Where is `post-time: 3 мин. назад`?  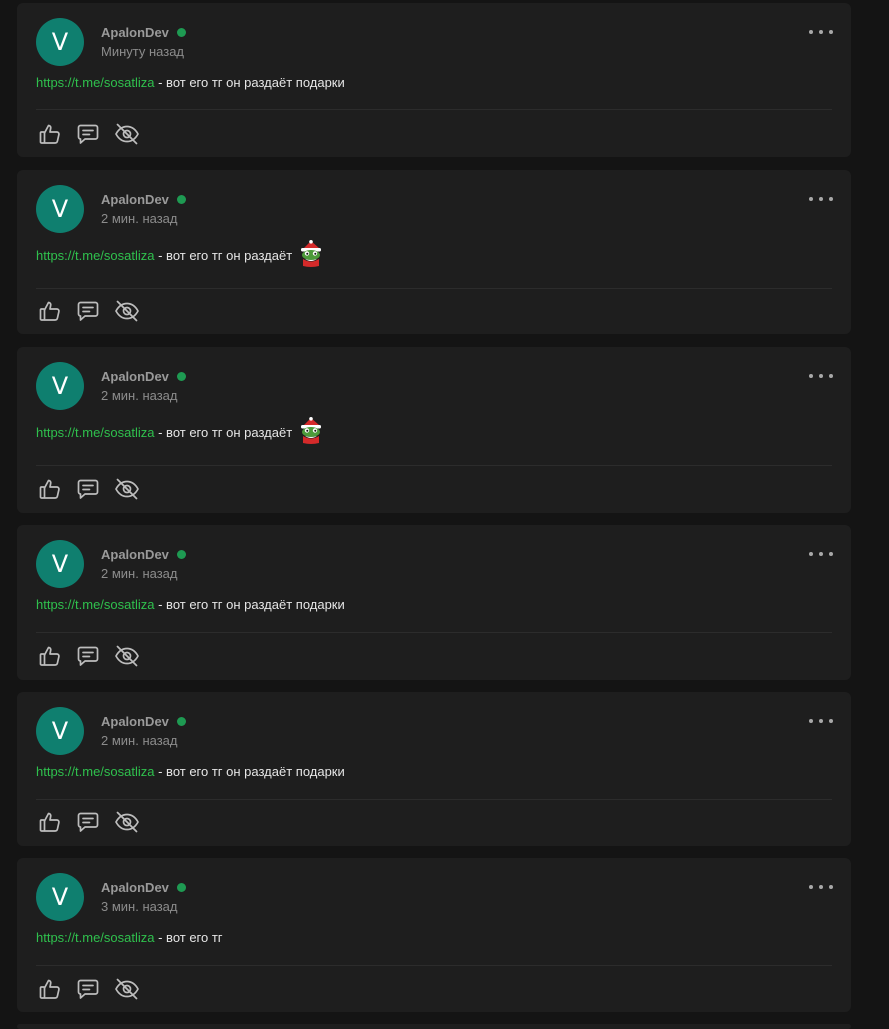
post-time: 3 мин. назад is located at coordinates (139, 906).